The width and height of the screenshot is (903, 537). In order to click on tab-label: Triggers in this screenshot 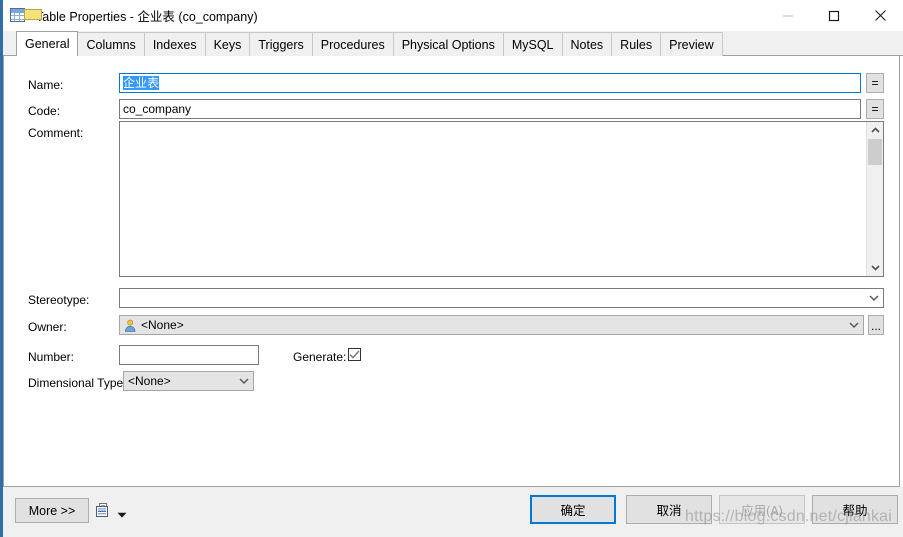, I will do `click(281, 44)`.